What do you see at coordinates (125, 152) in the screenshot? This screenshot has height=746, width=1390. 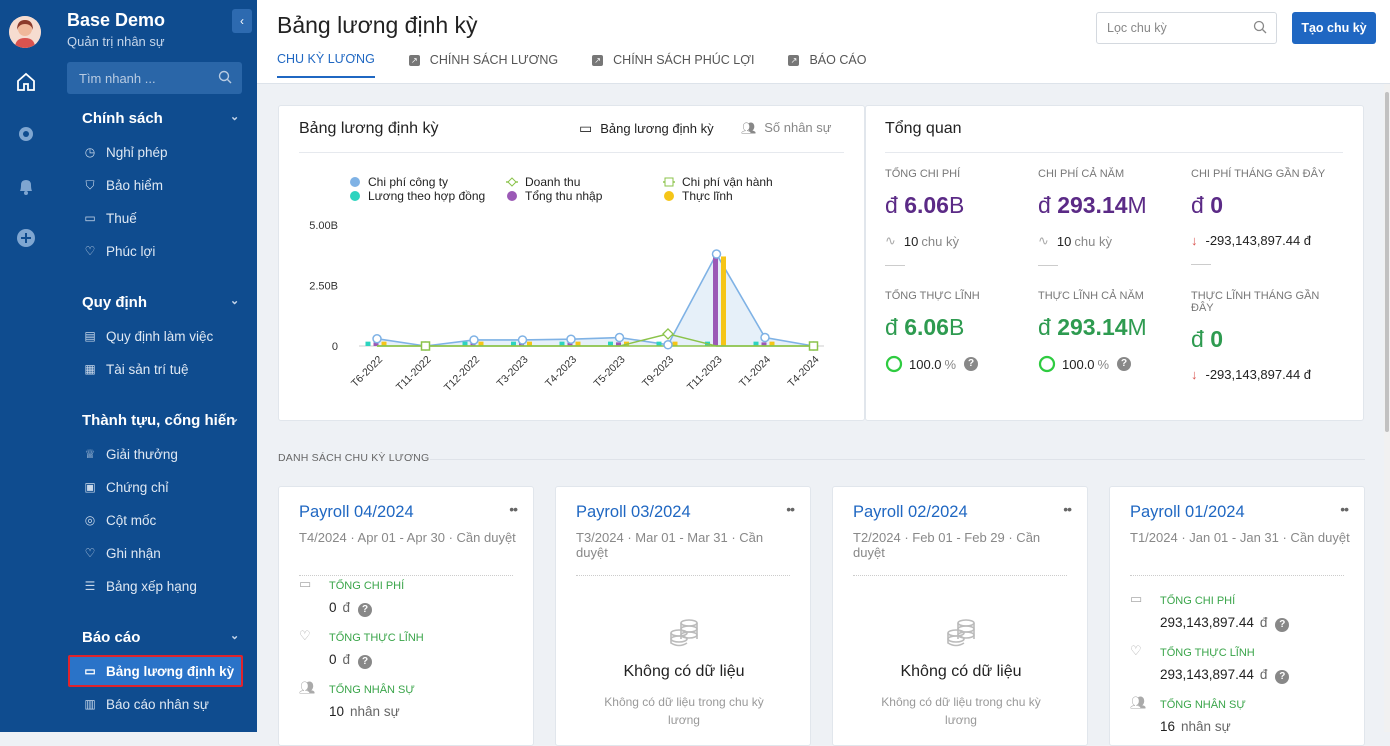 I see `sidebar-item-nghi-phep: ◷ Nghỉ phép` at bounding box center [125, 152].